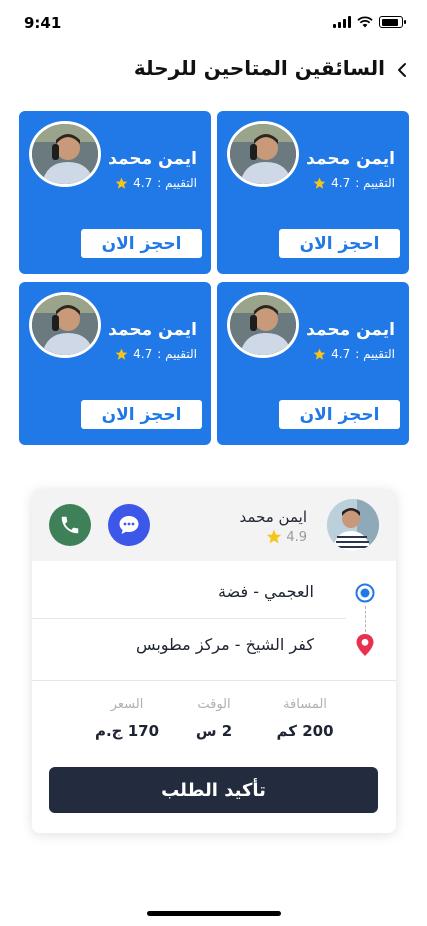 The height and width of the screenshot is (926, 427). I want to click on route-line, so click(365, 619).